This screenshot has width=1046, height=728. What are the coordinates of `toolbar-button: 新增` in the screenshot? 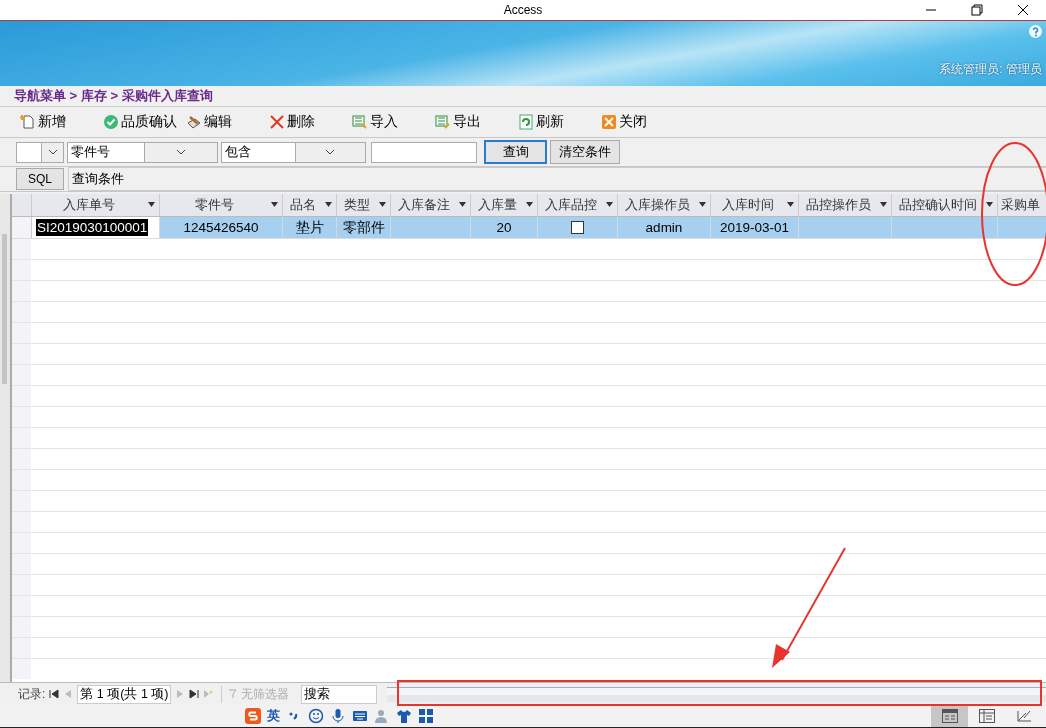 It's located at (61, 122).